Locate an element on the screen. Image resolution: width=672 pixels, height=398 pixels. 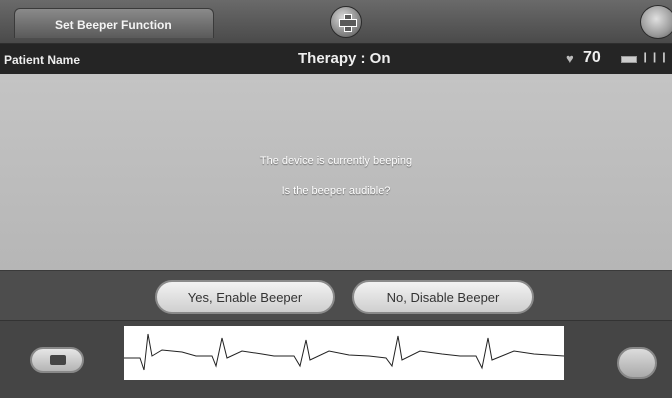
top-bar: Set Beeper Function is located at coordinates (336, 22).